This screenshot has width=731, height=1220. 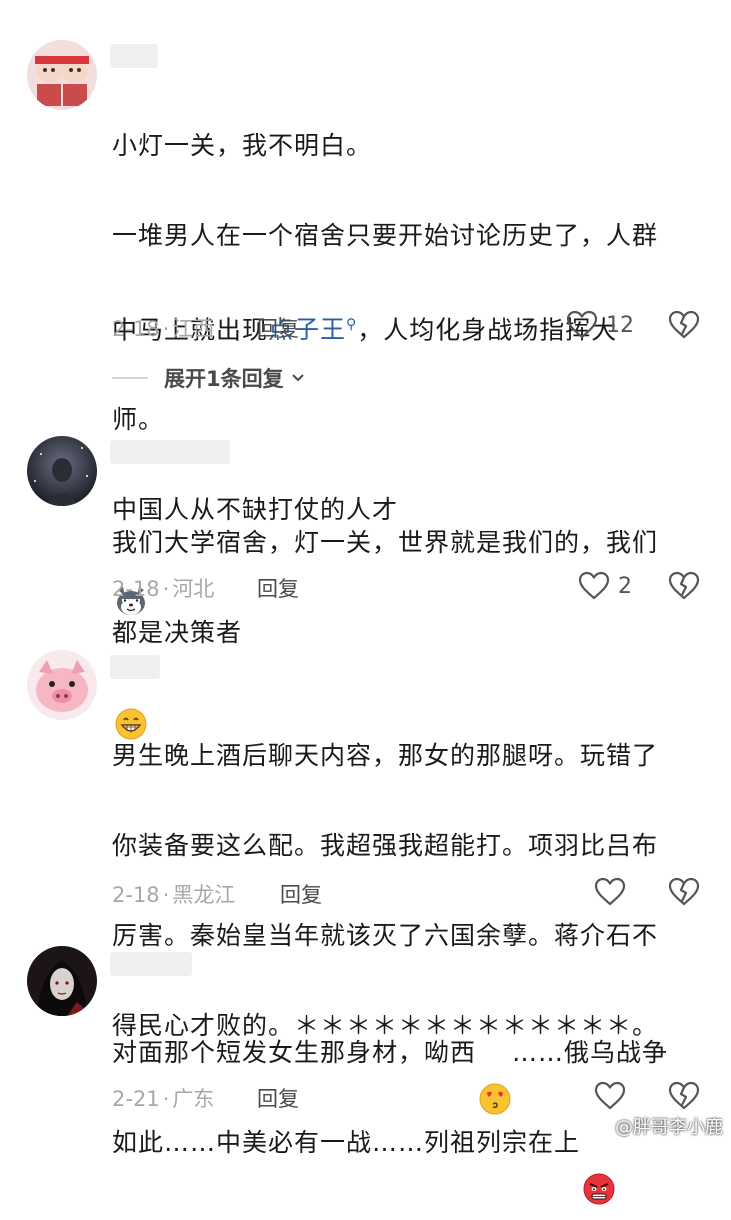 I want to click on comment-meta: 2-18 · 江西 回复, so click(x=205, y=328).